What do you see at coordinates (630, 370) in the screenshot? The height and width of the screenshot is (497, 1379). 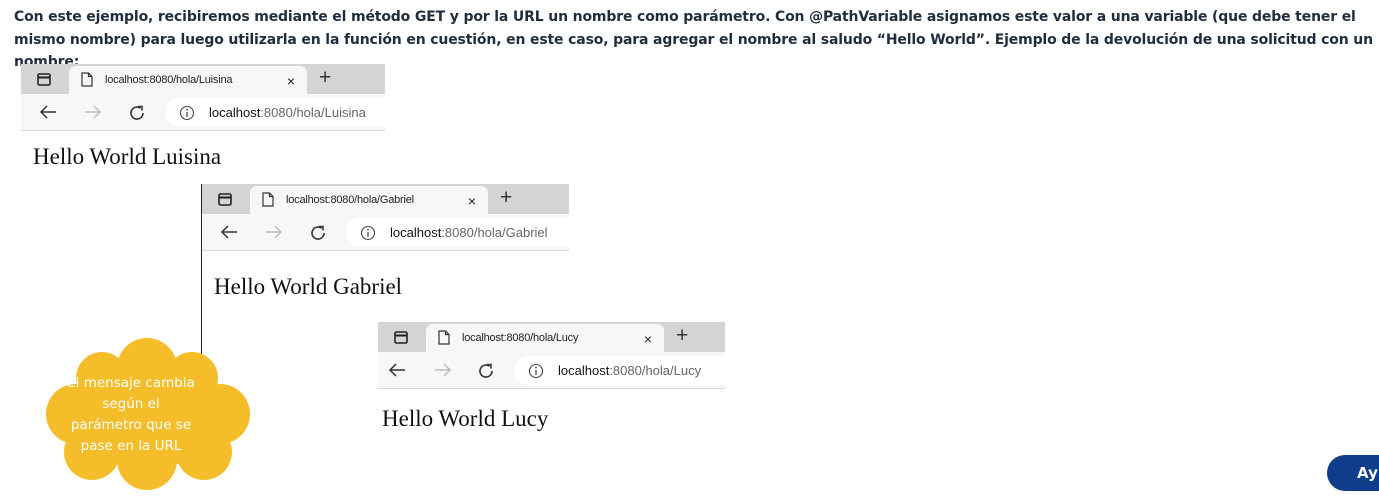 I see `url-text: localhost:8080/hola/Lucy` at bounding box center [630, 370].